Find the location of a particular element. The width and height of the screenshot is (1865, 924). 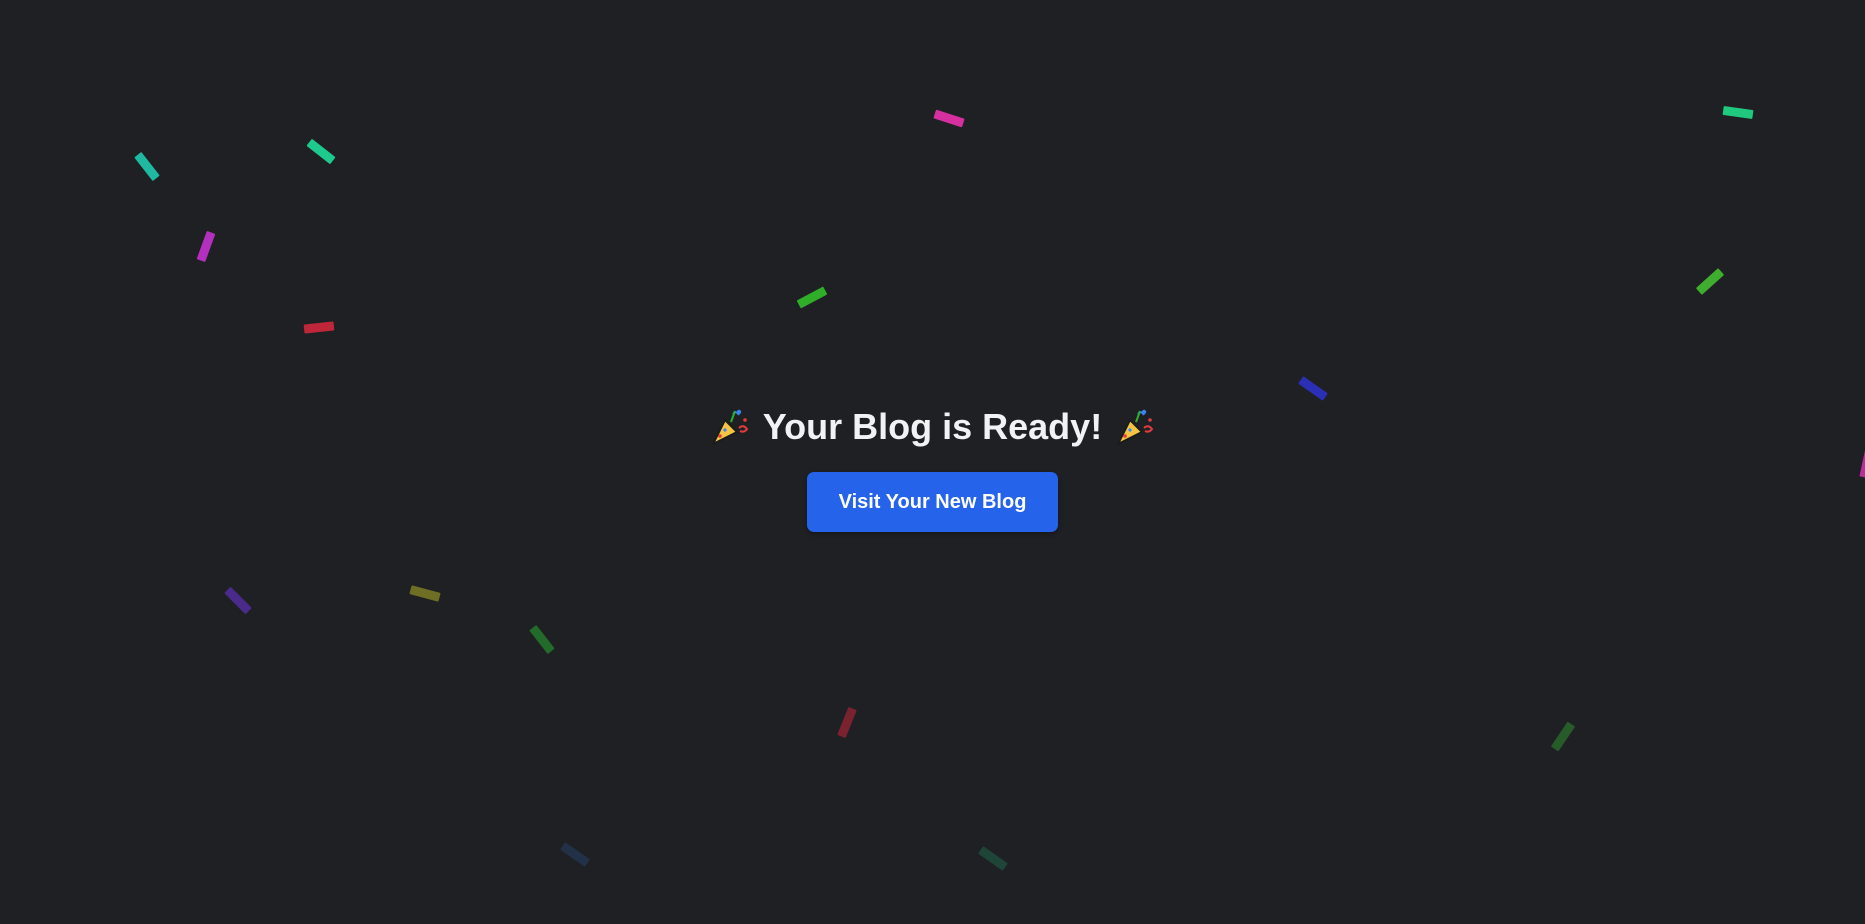

page-title: Your Blog is Ready! is located at coordinates (932, 426).